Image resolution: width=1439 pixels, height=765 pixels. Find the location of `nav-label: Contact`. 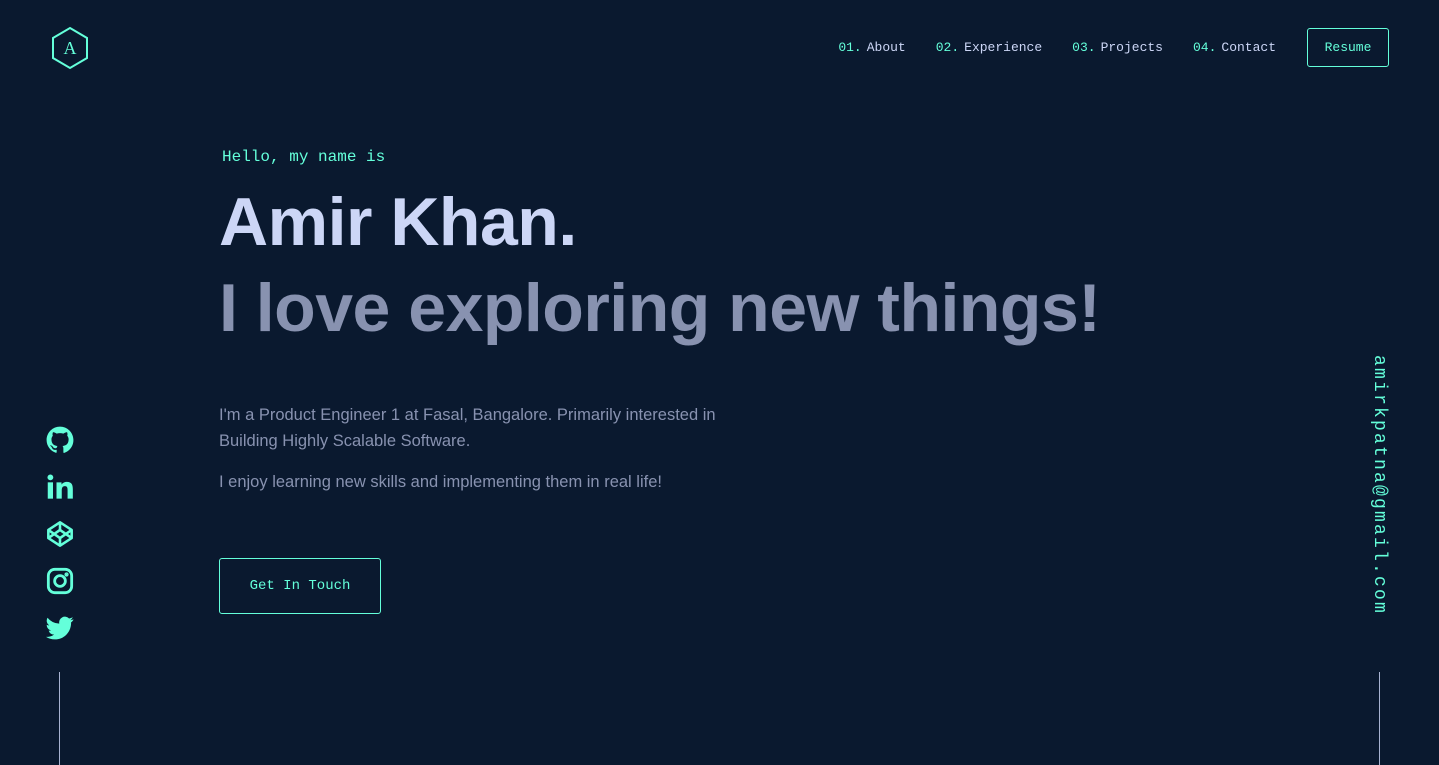

nav-label: Contact is located at coordinates (1248, 47).